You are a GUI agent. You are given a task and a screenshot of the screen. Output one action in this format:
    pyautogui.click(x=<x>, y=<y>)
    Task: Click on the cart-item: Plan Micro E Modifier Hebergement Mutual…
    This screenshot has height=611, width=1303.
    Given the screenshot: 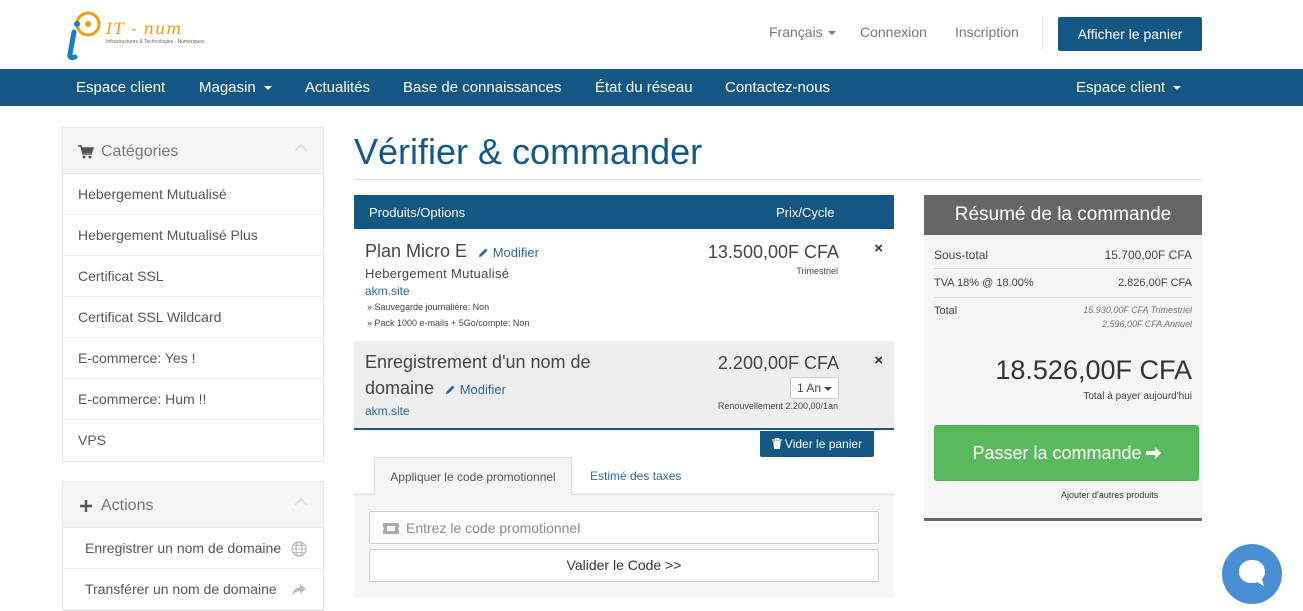 What is the action you would take?
    pyautogui.click(x=624, y=284)
    